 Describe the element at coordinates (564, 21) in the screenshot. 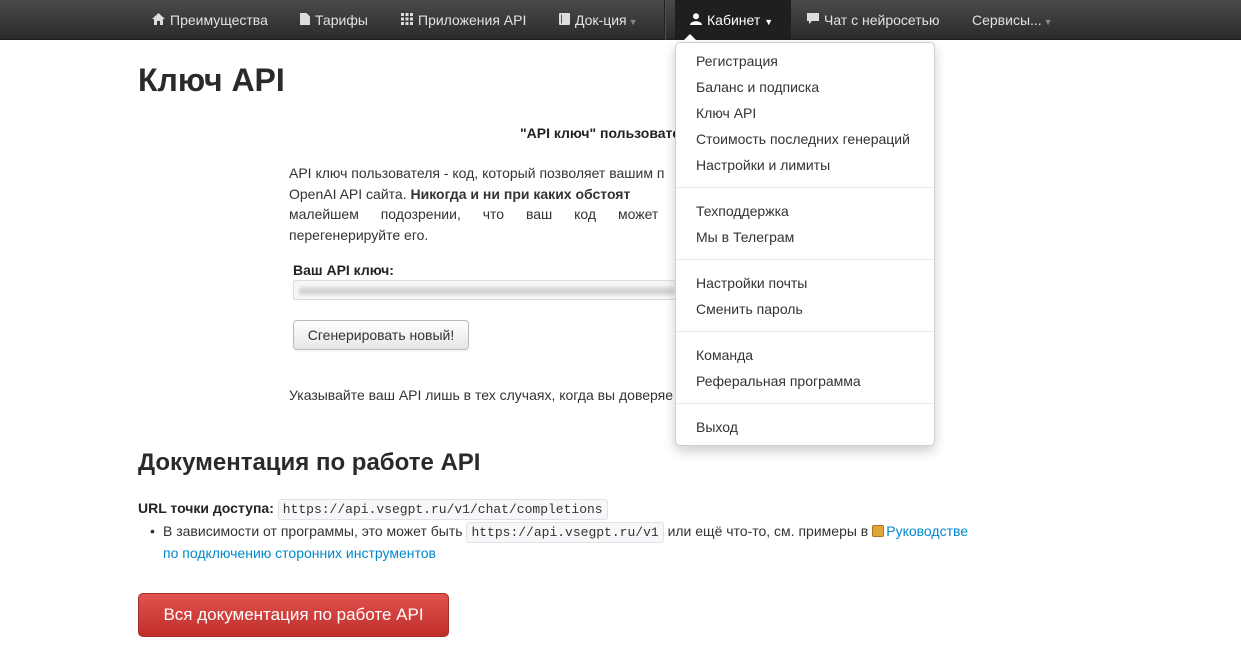

I see `book-icon` at that location.